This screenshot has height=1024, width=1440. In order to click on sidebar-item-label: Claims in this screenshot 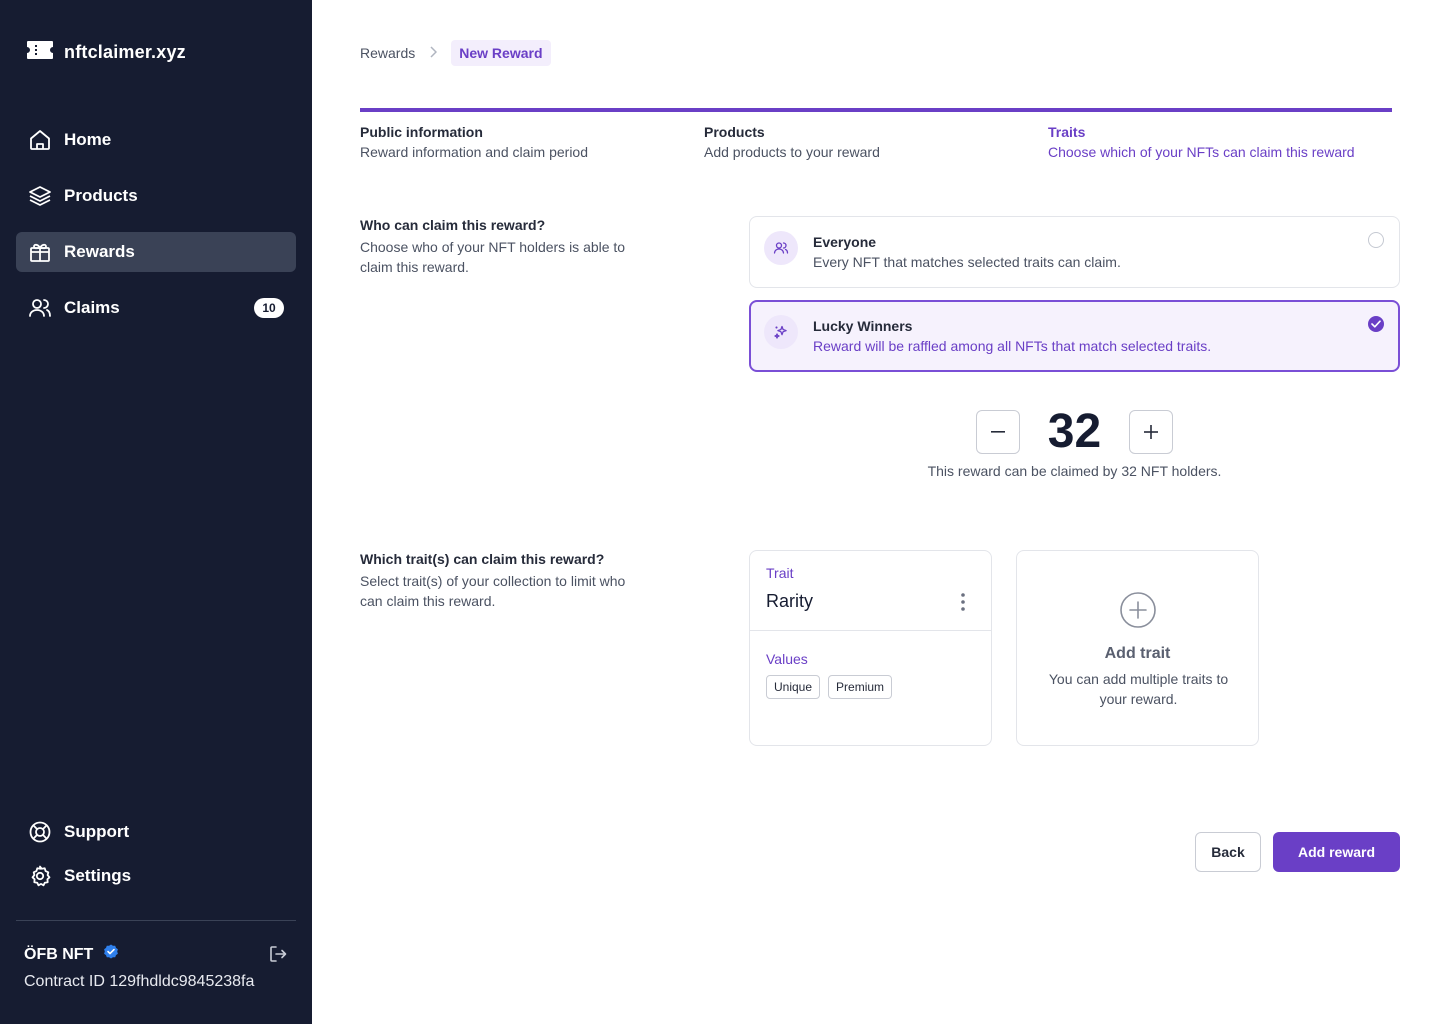, I will do `click(92, 307)`.